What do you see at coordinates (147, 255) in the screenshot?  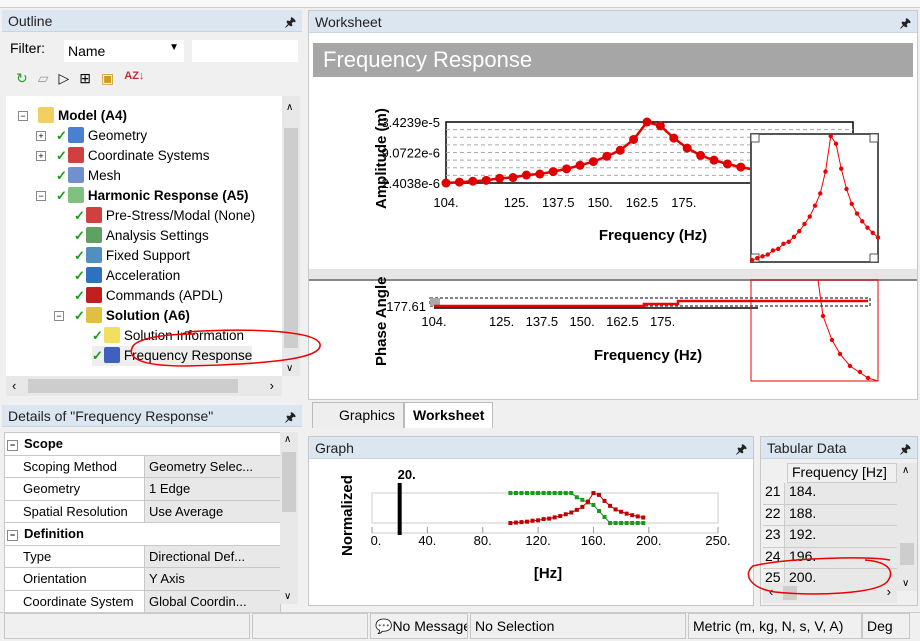 I see `tree-item-label: Fixed Support` at bounding box center [147, 255].